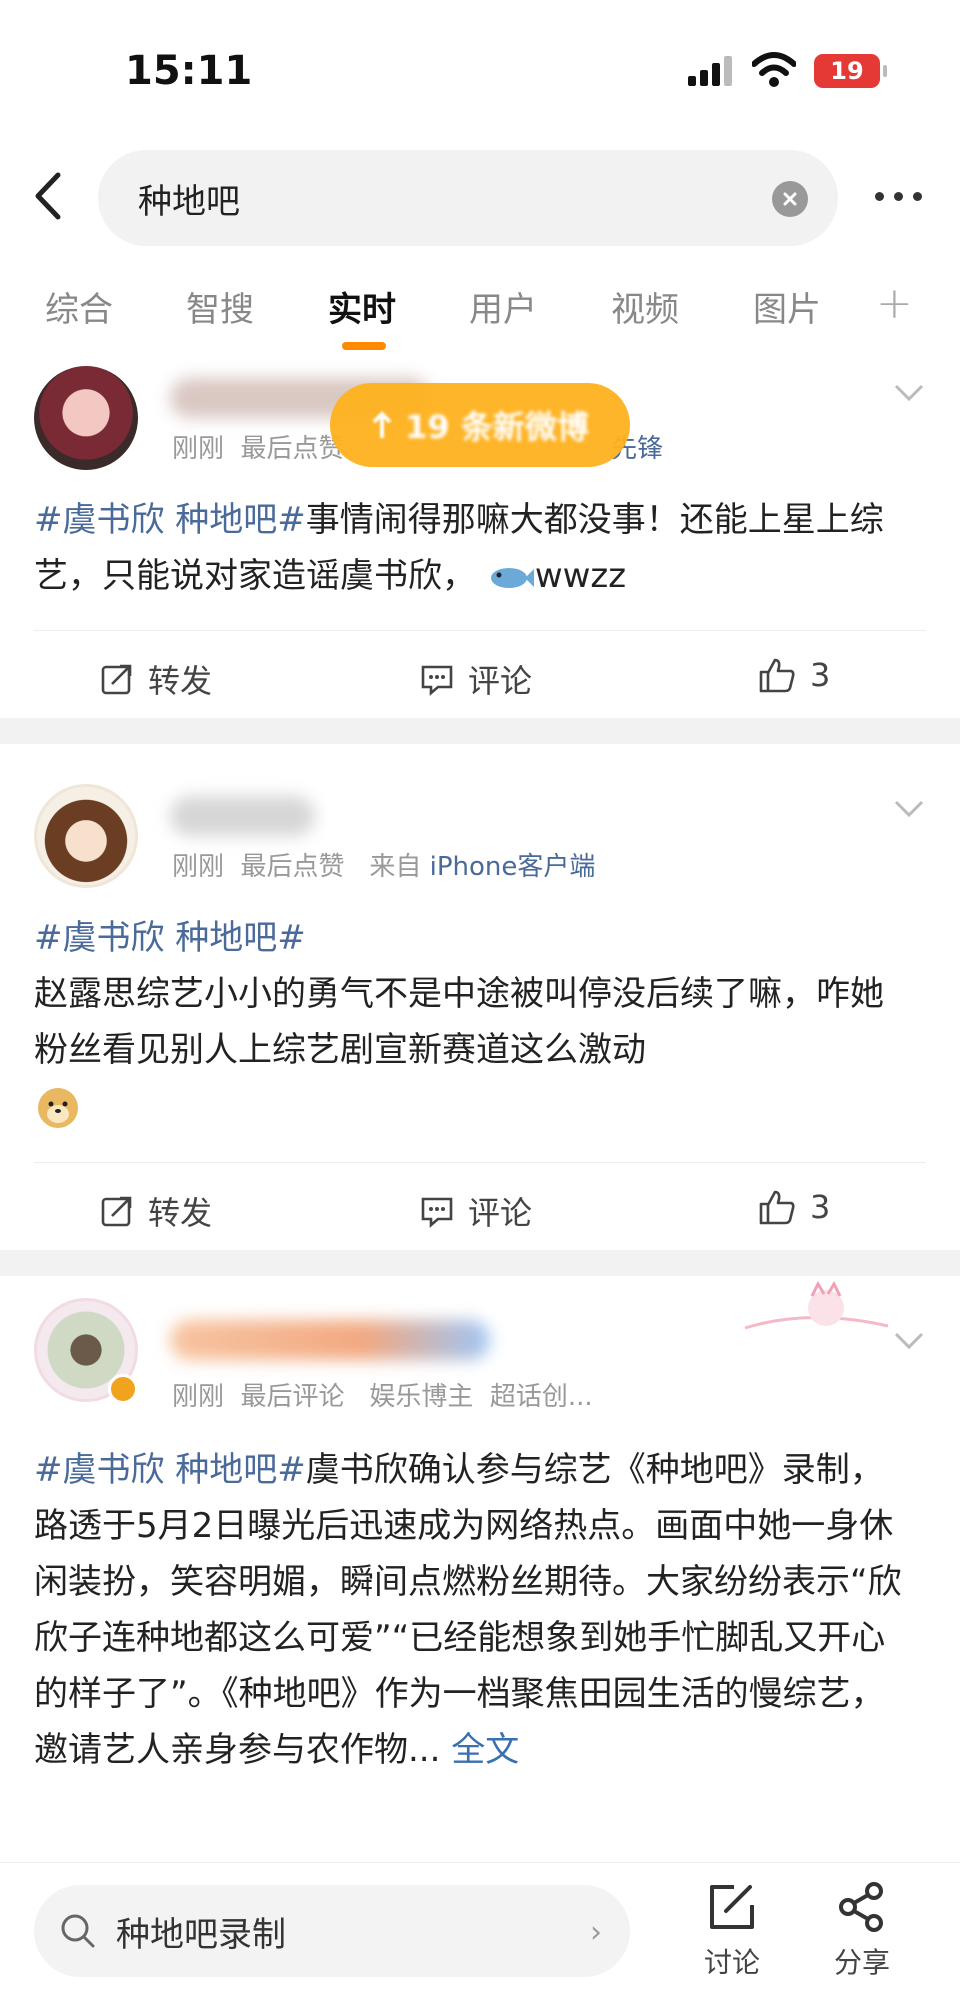 Image resolution: width=960 pixels, height=1996 pixels. Describe the element at coordinates (861, 1907) in the screenshot. I see `share-icon` at that location.